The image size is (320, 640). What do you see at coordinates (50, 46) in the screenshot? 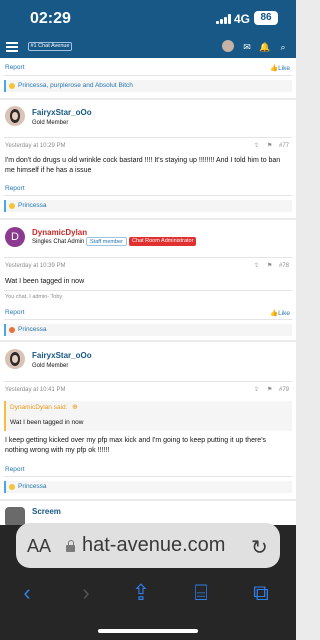
I see `site-logo: #1 Chat Avenue` at bounding box center [50, 46].